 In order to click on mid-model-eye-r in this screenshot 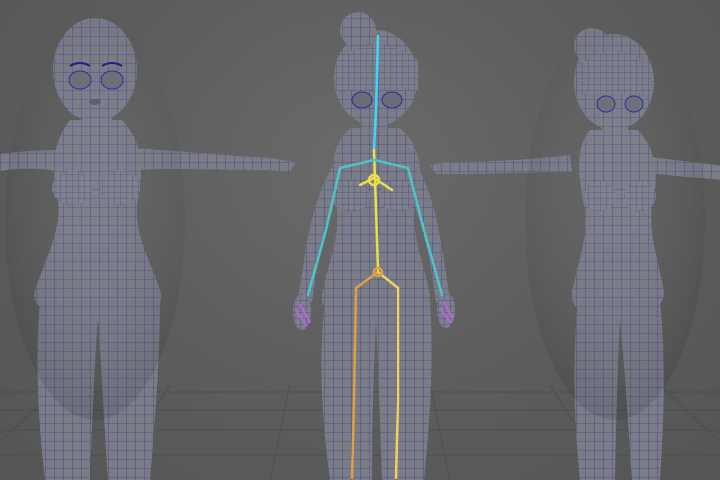, I will do `click(392, 100)`.